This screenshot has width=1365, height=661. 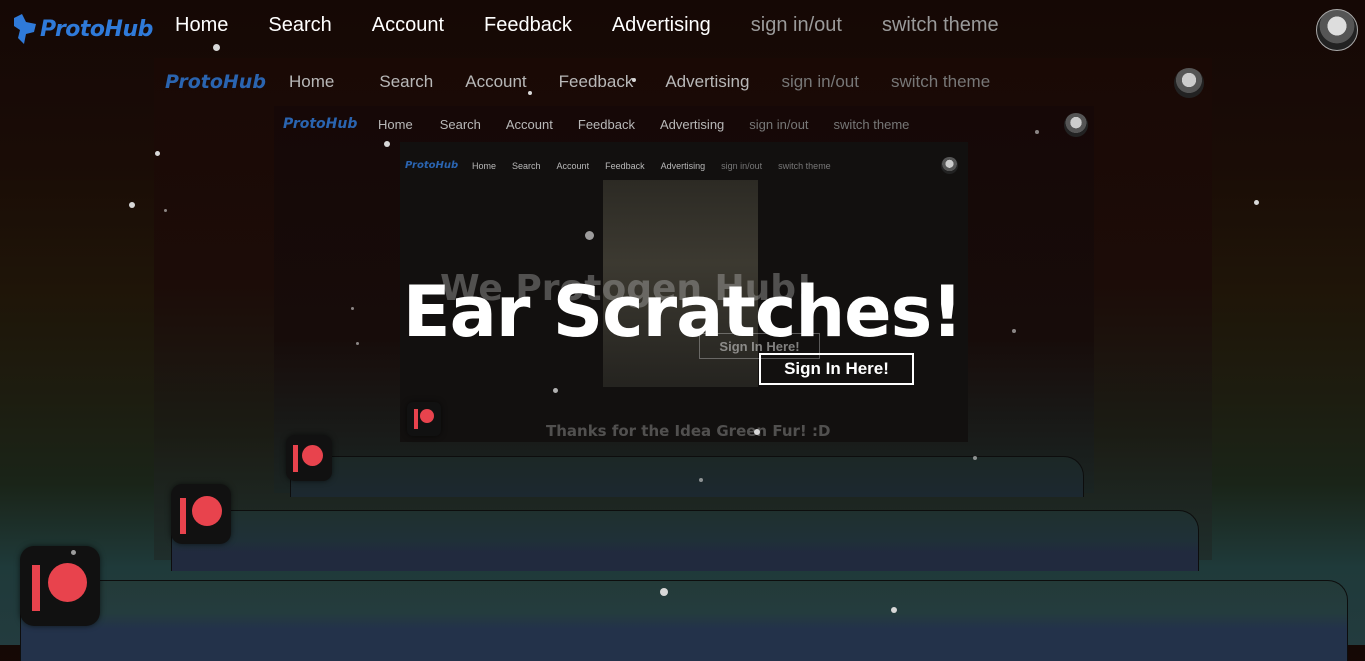 I want to click on nested3-nav-advertising: Advertising, so click(x=683, y=166).